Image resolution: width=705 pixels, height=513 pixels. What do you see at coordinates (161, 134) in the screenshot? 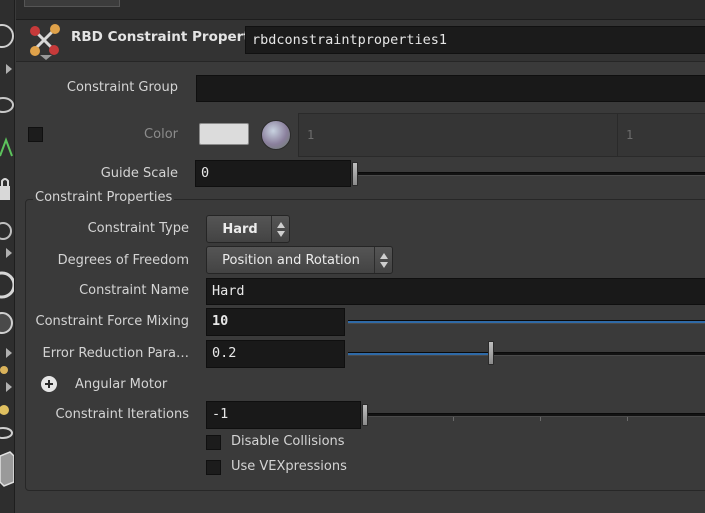
I see `color-label: Color` at bounding box center [161, 134].